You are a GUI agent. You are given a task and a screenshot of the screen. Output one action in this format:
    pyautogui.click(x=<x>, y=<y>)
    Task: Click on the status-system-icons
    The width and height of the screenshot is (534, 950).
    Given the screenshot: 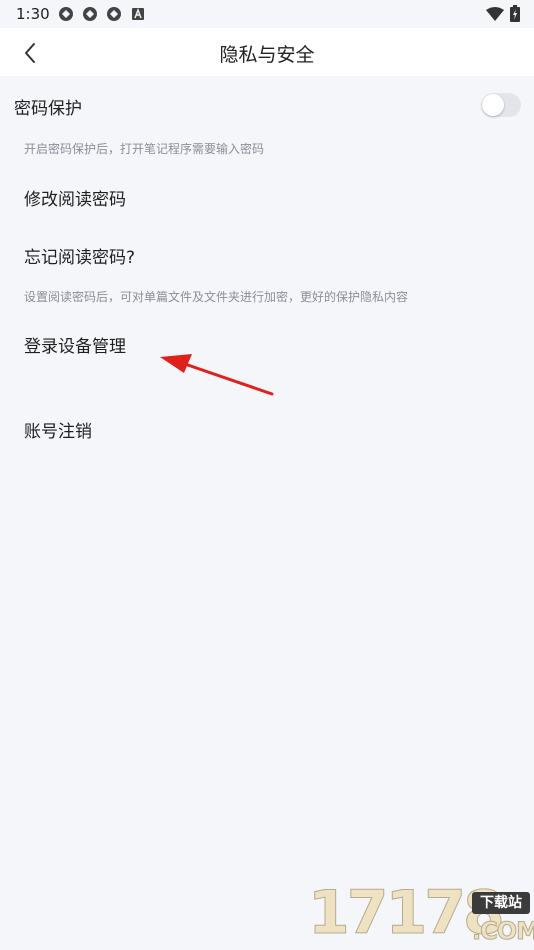 What is the action you would take?
    pyautogui.click(x=503, y=13)
    